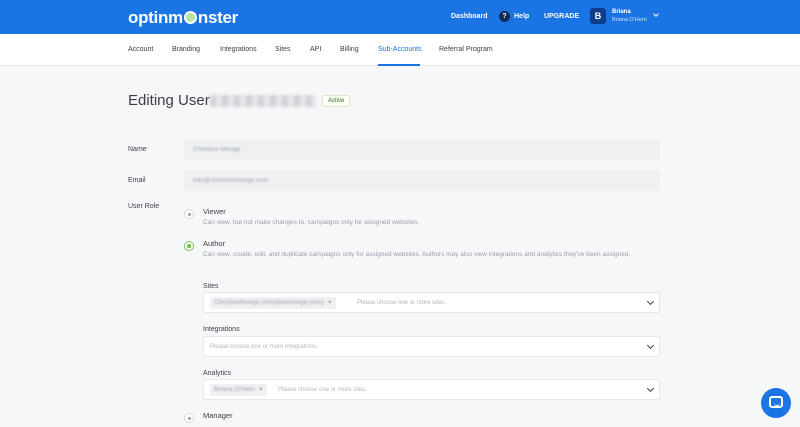 This screenshot has width=800, height=427. I want to click on chat-support-button, so click(776, 403).